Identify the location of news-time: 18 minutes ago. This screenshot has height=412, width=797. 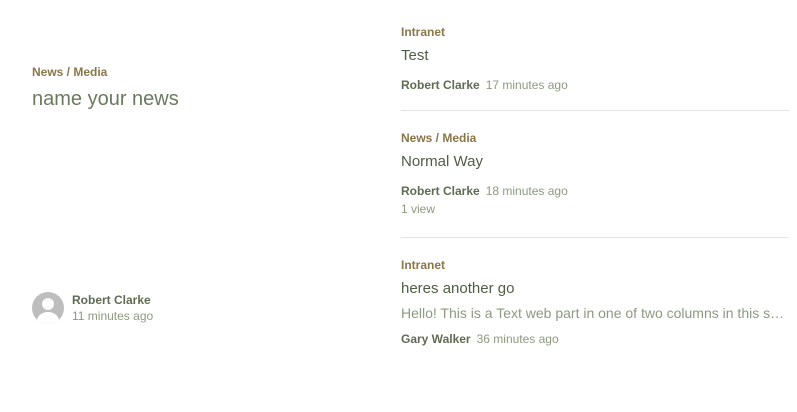
(526, 191).